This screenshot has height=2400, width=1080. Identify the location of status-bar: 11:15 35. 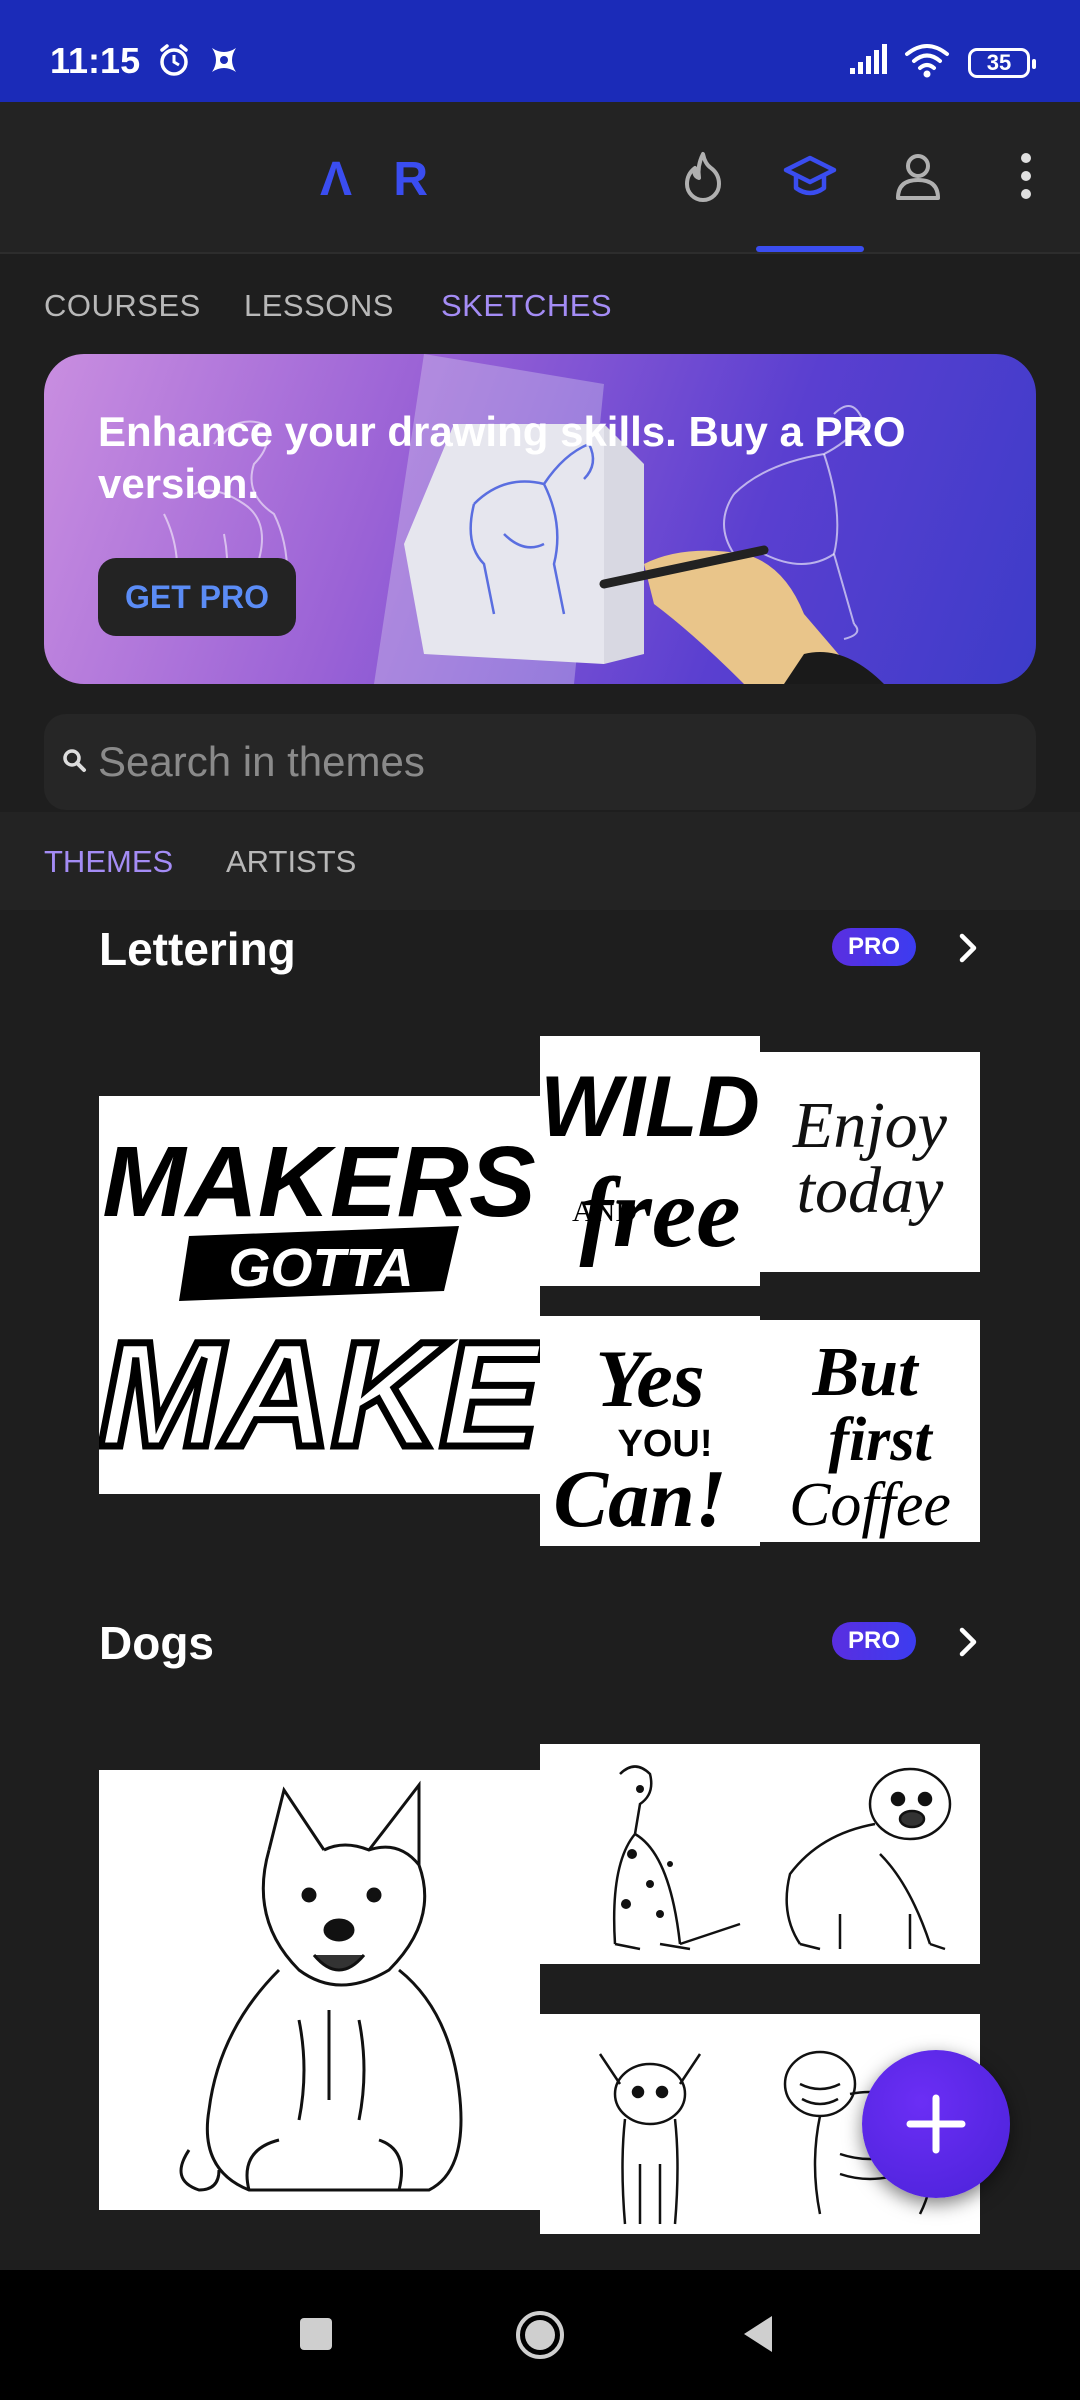
(540, 51).